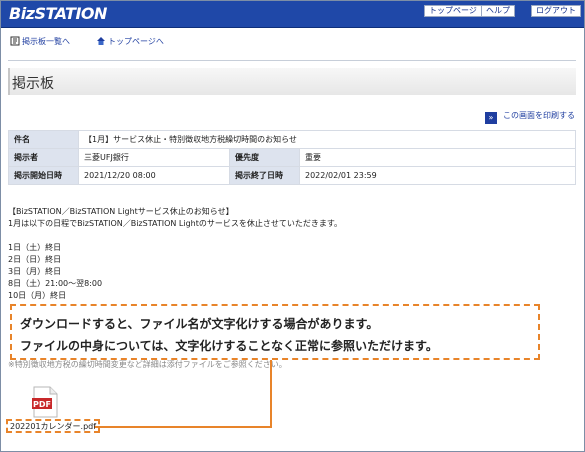 This screenshot has width=585, height=452. Describe the element at coordinates (43, 139) in the screenshot. I see `subject-label: 件名` at that location.